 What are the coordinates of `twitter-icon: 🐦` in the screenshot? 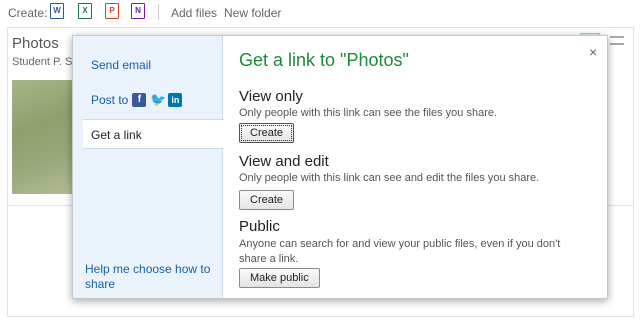 It's located at (158, 100).